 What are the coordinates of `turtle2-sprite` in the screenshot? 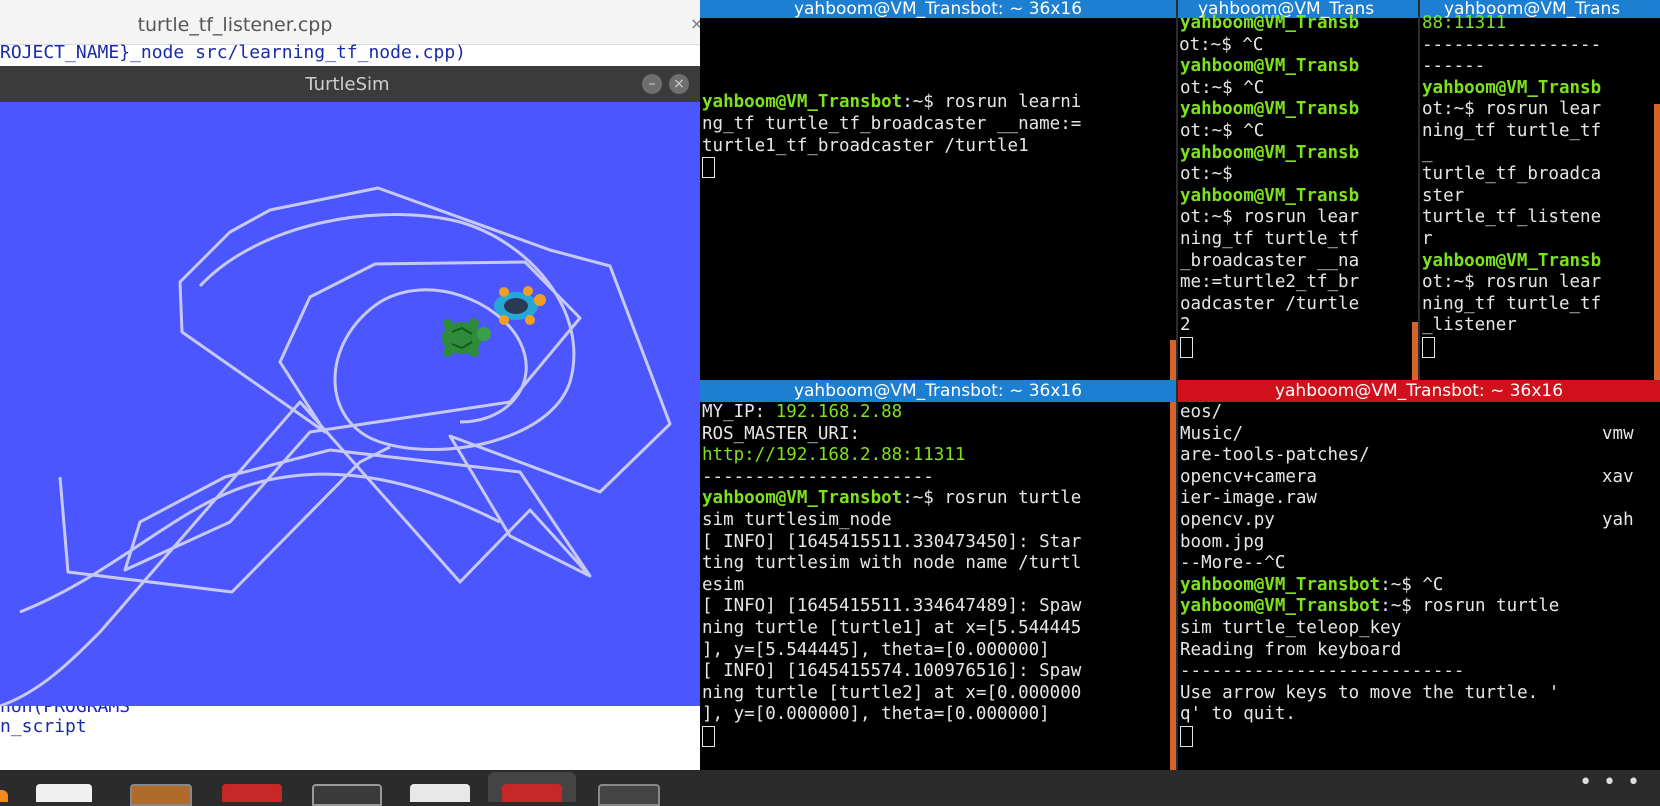 It's located at (520, 305).